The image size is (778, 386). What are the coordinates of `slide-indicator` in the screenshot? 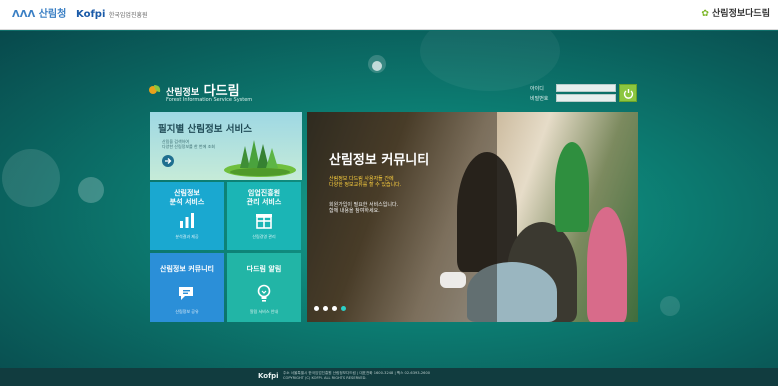 It's located at (330, 308).